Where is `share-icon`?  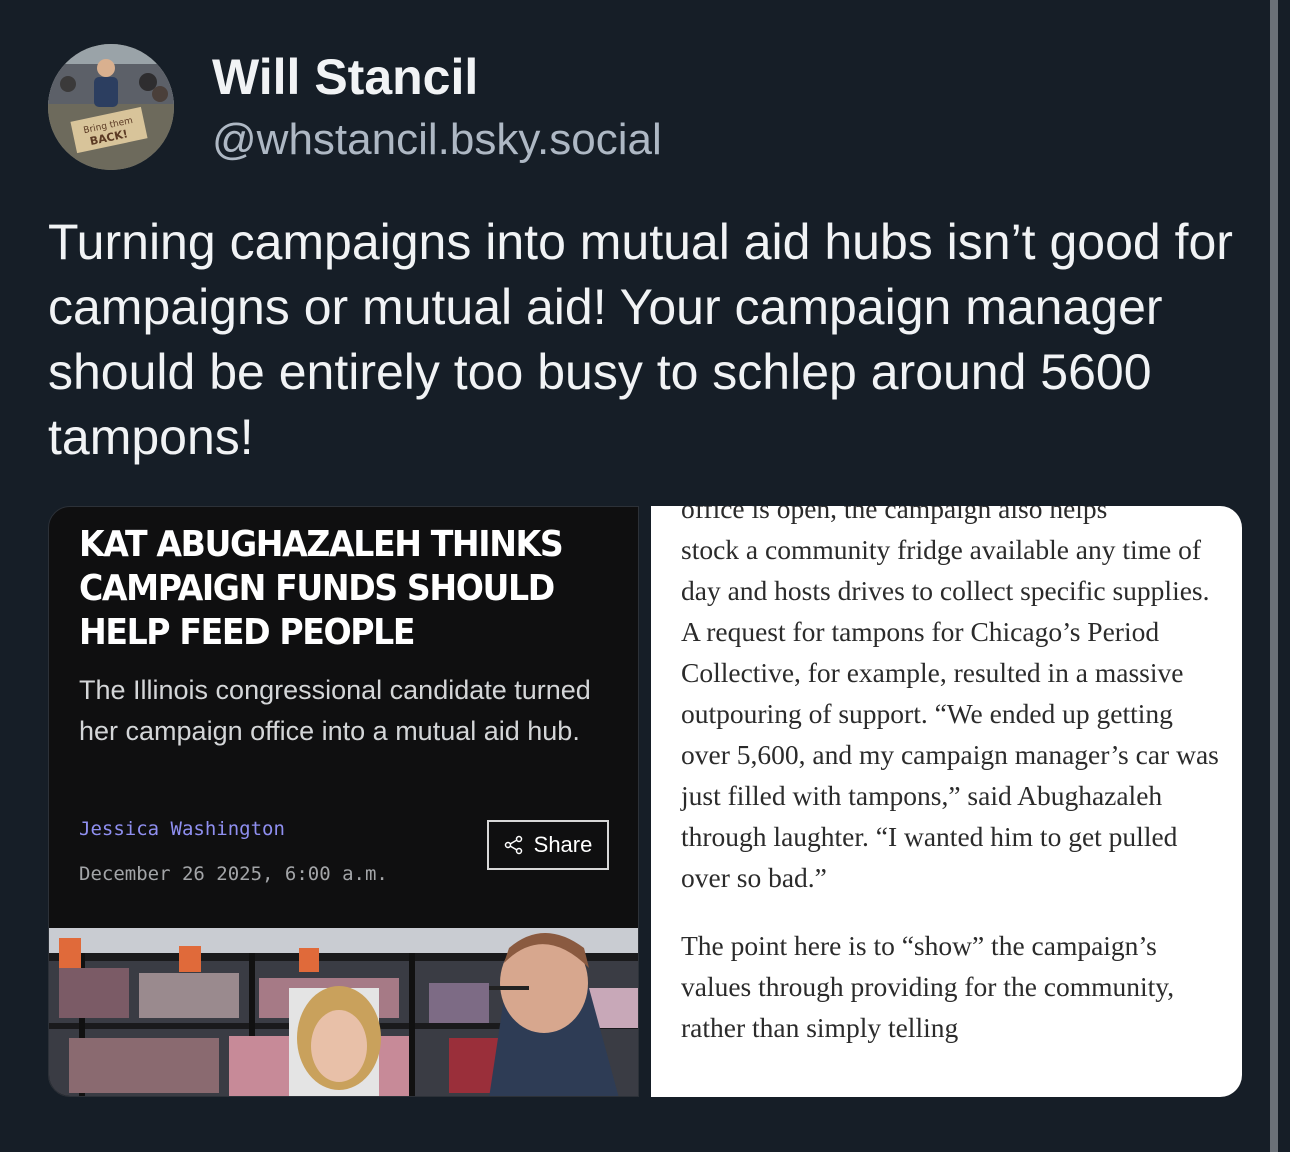
share-icon is located at coordinates (513, 845).